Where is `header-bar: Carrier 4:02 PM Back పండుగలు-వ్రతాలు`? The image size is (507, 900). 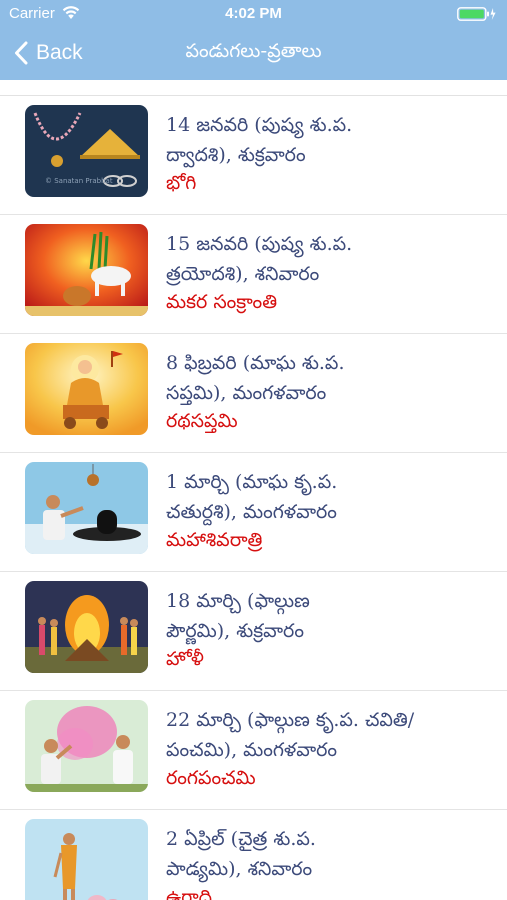
header-bar: Carrier 4:02 PM Back పండుగలు-వ్రతాలు is located at coordinates (253, 40).